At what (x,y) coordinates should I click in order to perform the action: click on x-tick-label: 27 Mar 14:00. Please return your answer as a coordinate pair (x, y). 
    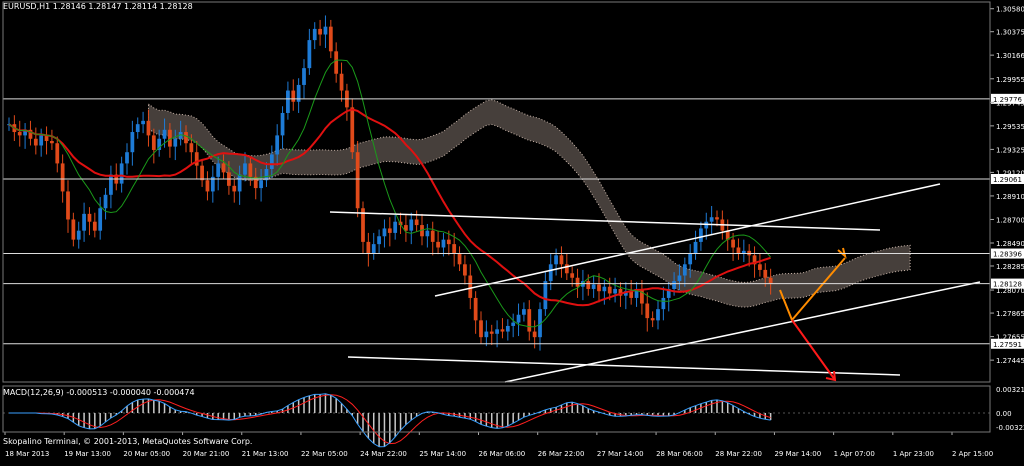
    Looking at the image, I should click on (620, 454).